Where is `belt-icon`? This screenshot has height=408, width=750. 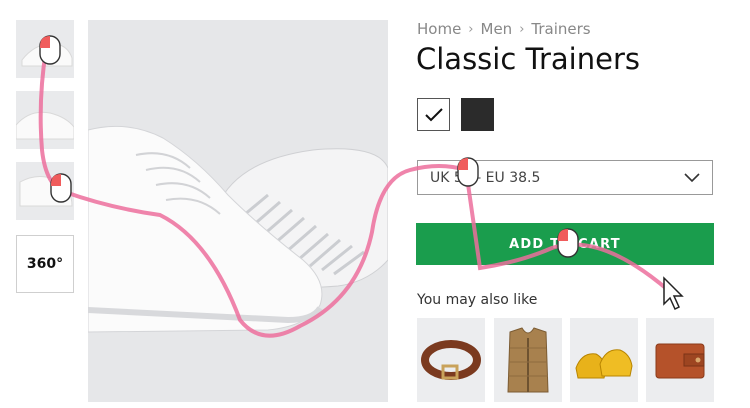
belt-icon is located at coordinates (451, 360).